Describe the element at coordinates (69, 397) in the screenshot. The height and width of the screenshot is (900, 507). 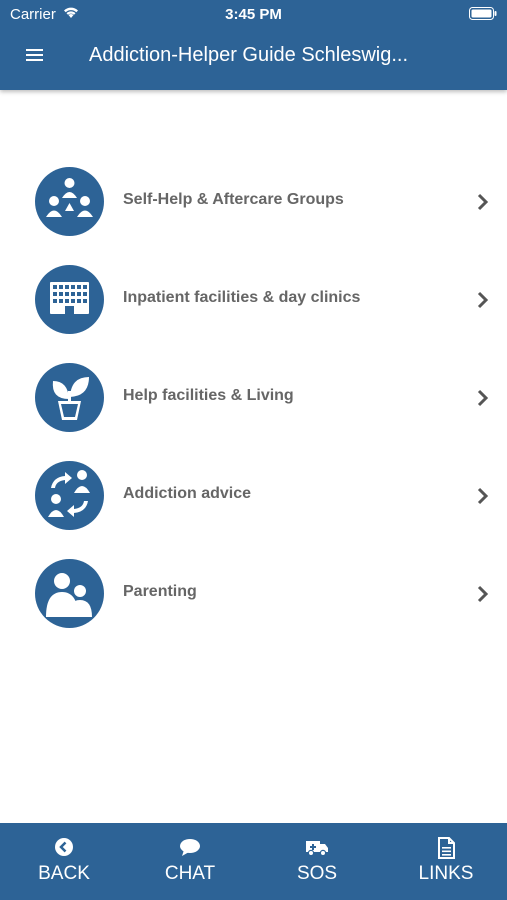
I see `potted-plant-icon` at that location.